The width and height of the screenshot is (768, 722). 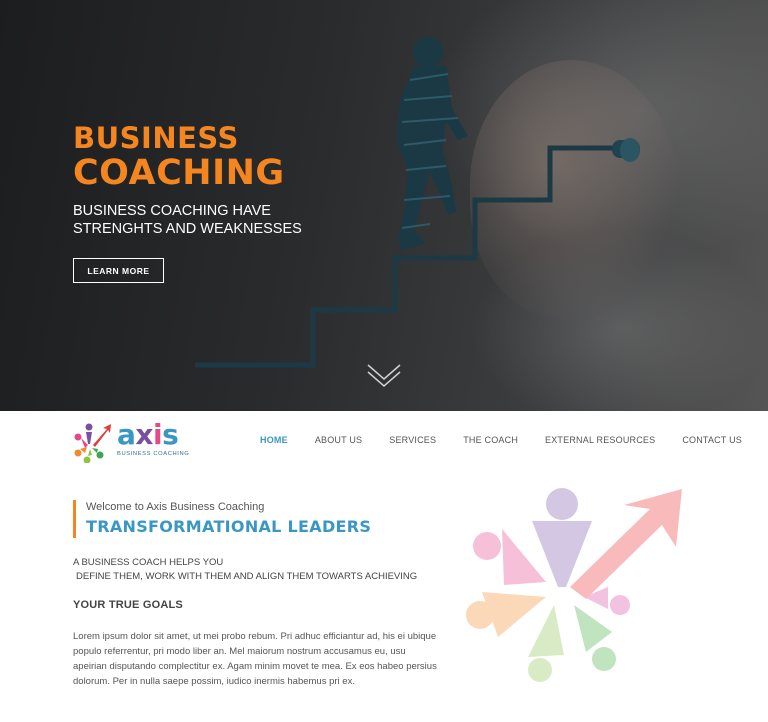 I want to click on people-arrow-watermark, so click(x=574, y=585).